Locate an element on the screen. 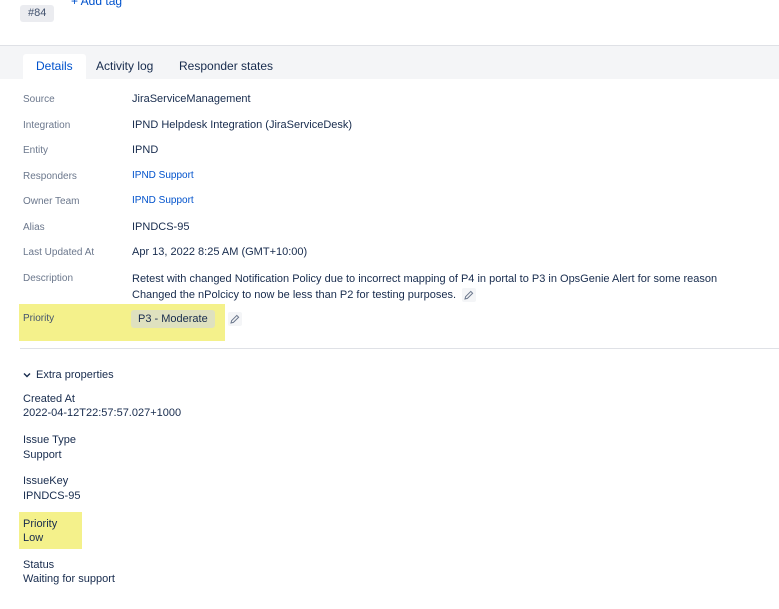 The image size is (779, 609). prop-created-at-value: 2022-04-12T22:57:57.027+1000 is located at coordinates (102, 413).